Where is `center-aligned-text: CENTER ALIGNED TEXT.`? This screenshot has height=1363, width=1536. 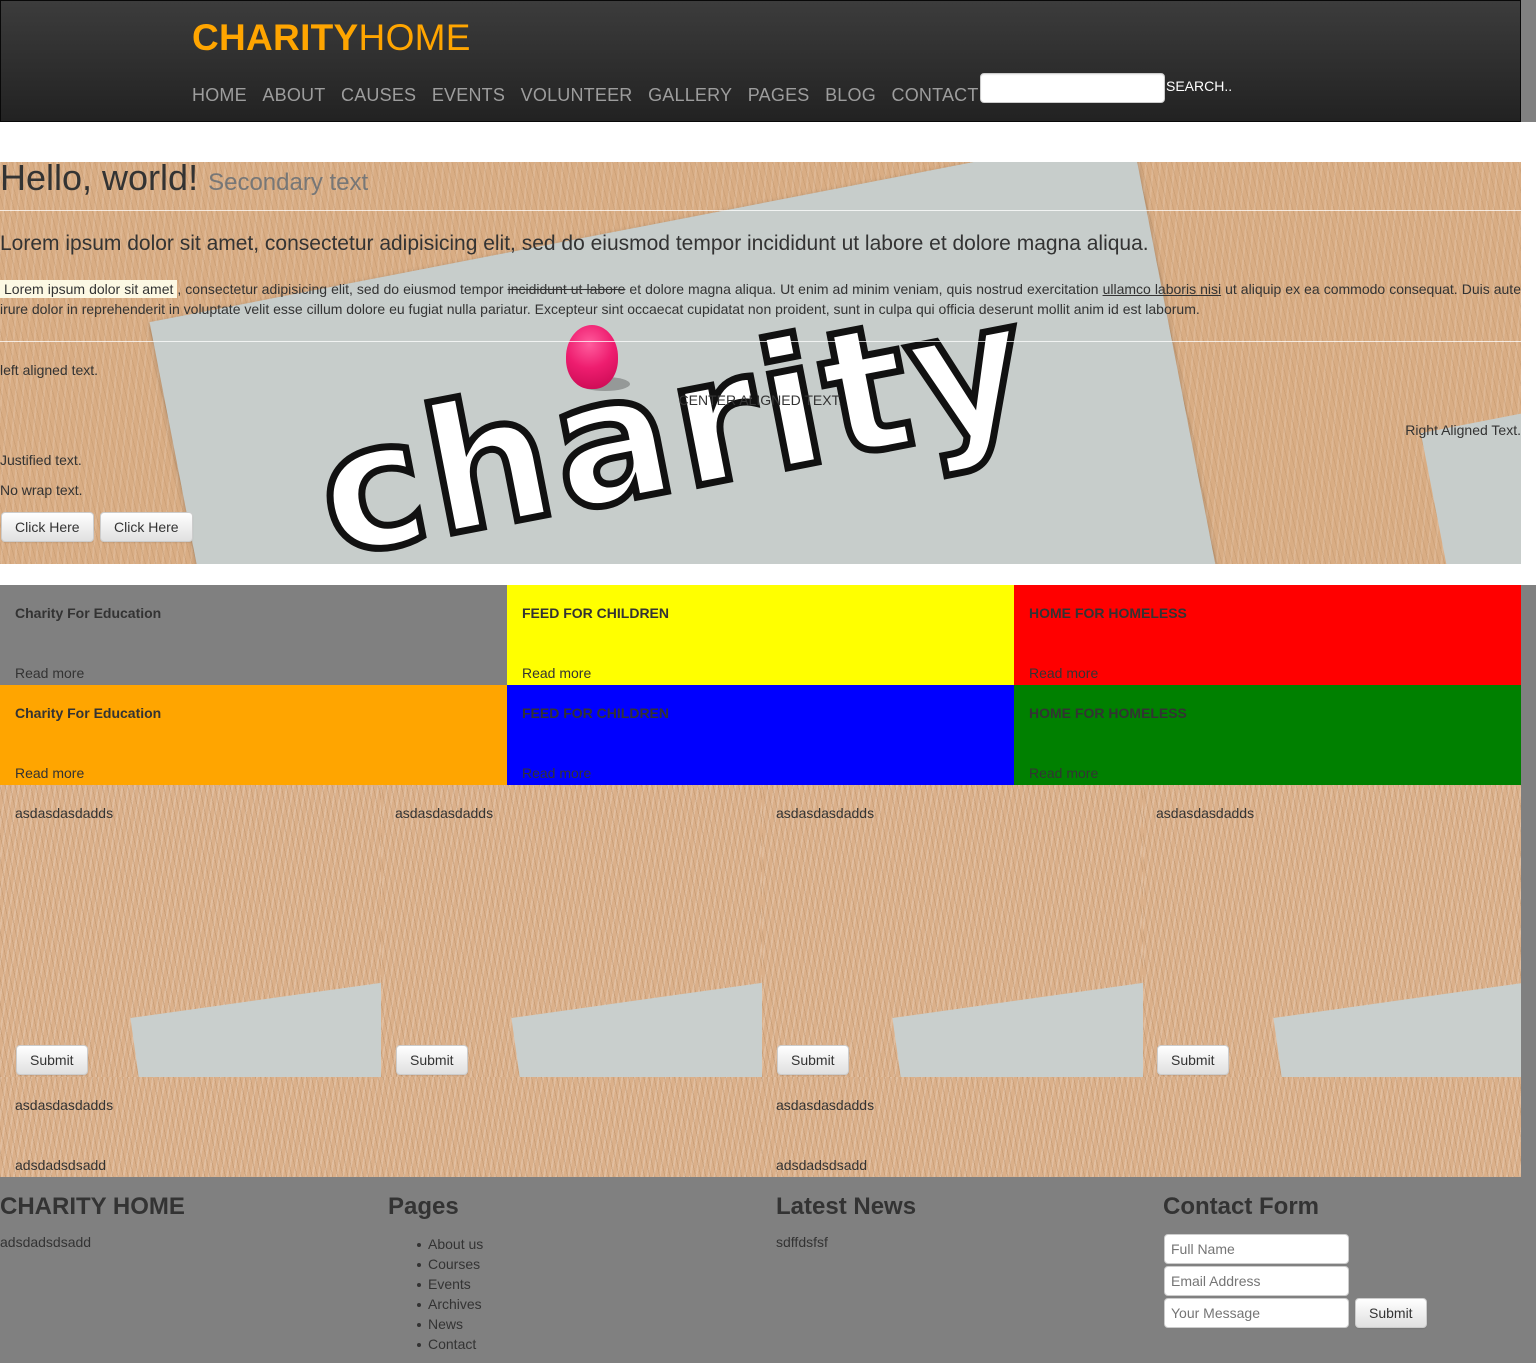
center-aligned-text: CENTER ALIGNED TEXT. is located at coordinates (760, 400).